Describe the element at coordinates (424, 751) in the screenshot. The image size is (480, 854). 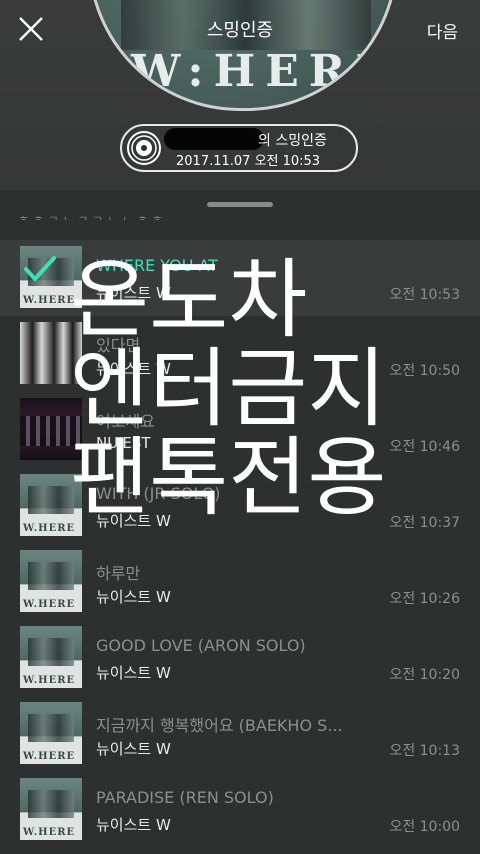
I see `song-time: 오전 10:13` at that location.